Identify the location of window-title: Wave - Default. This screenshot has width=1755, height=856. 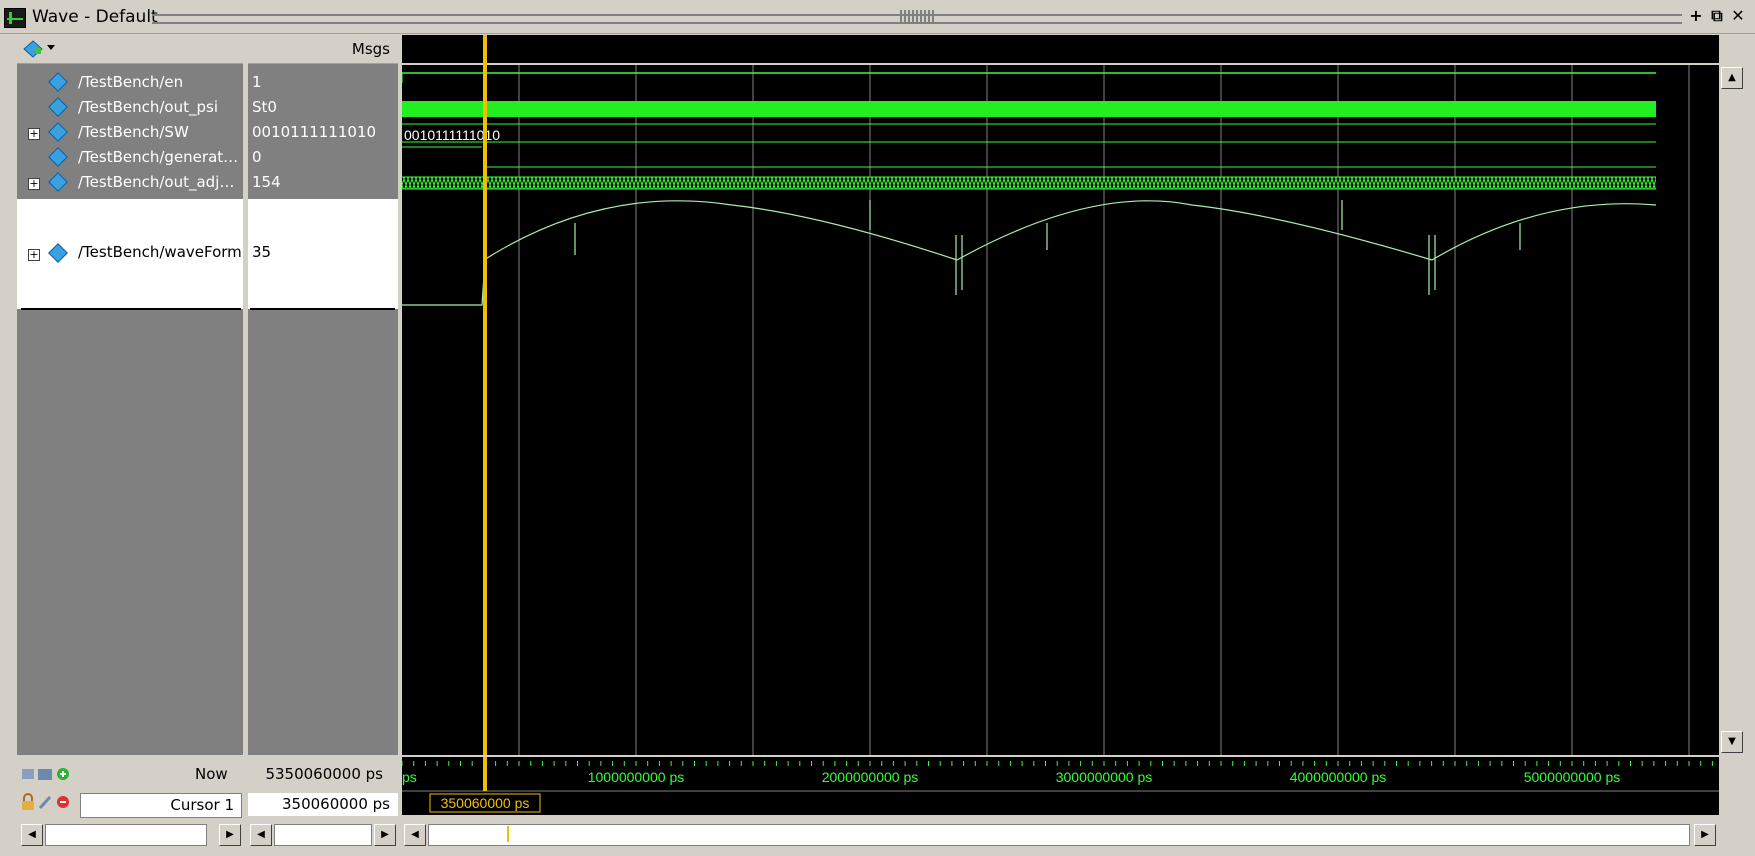
(95, 17).